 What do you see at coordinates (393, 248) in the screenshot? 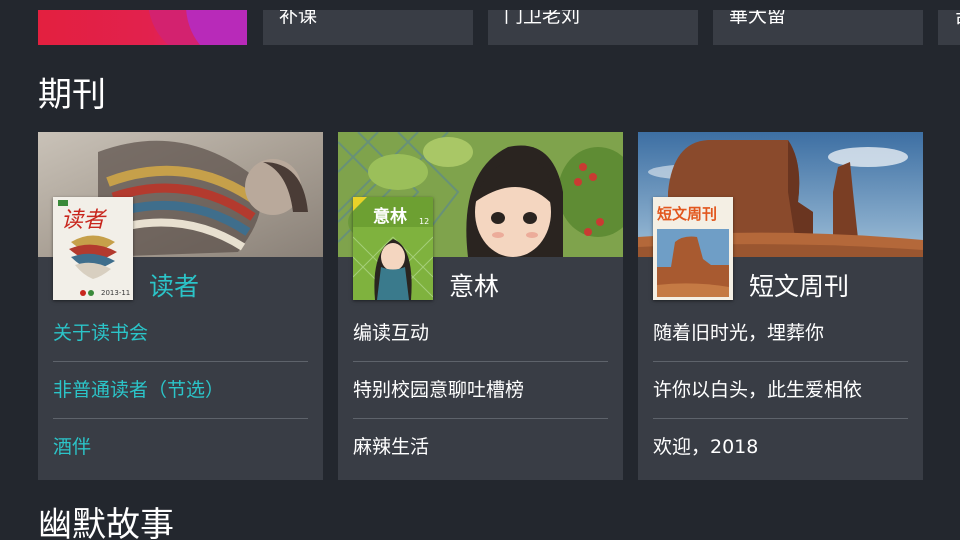
I see `cover-yilin: 意林 12` at bounding box center [393, 248].